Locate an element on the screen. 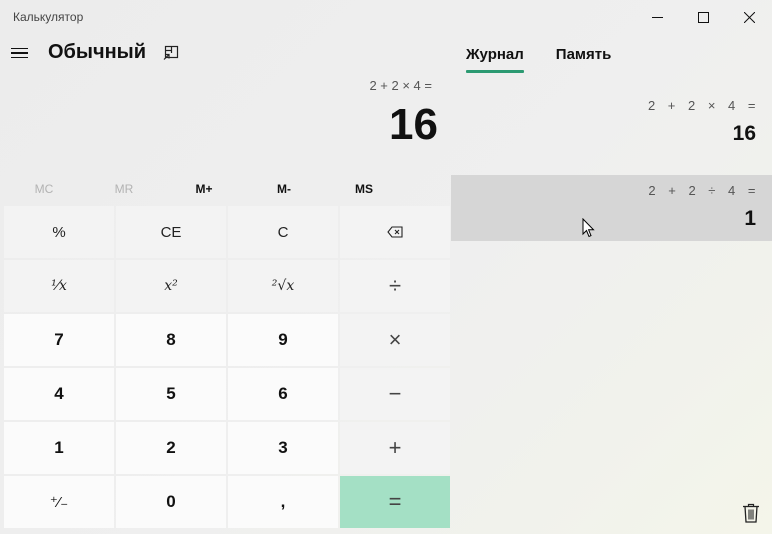  digit-8-button: 8 is located at coordinates (171, 340).